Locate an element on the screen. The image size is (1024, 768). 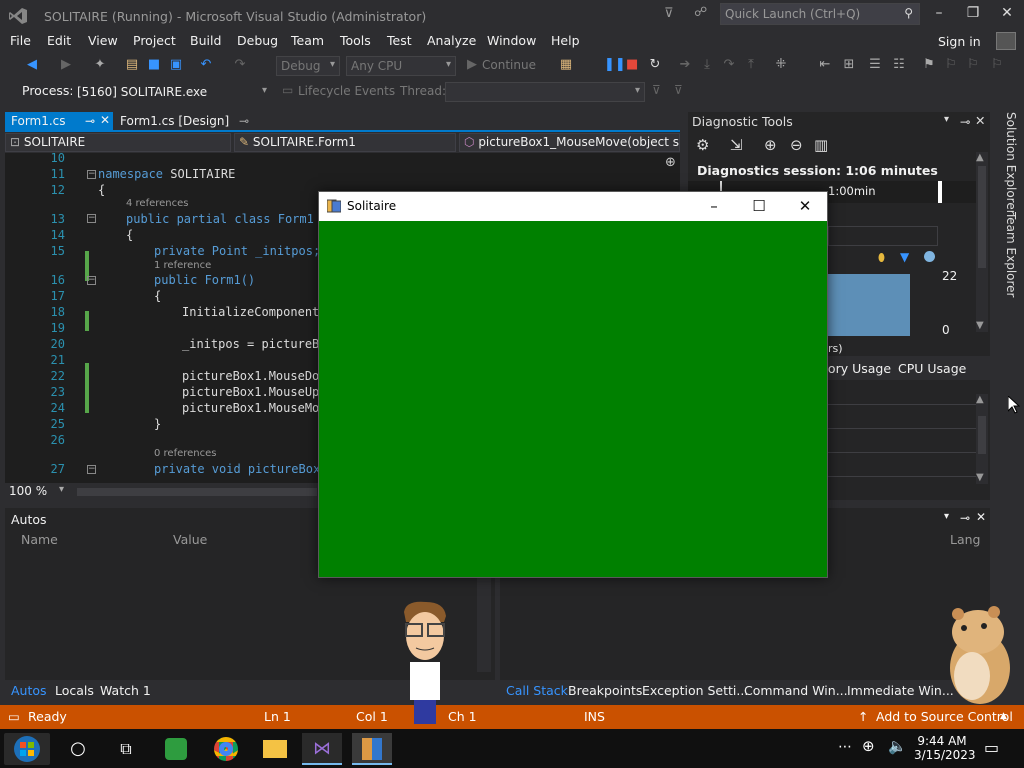
task-view-icon: ⧉ is located at coordinates (126, 749).